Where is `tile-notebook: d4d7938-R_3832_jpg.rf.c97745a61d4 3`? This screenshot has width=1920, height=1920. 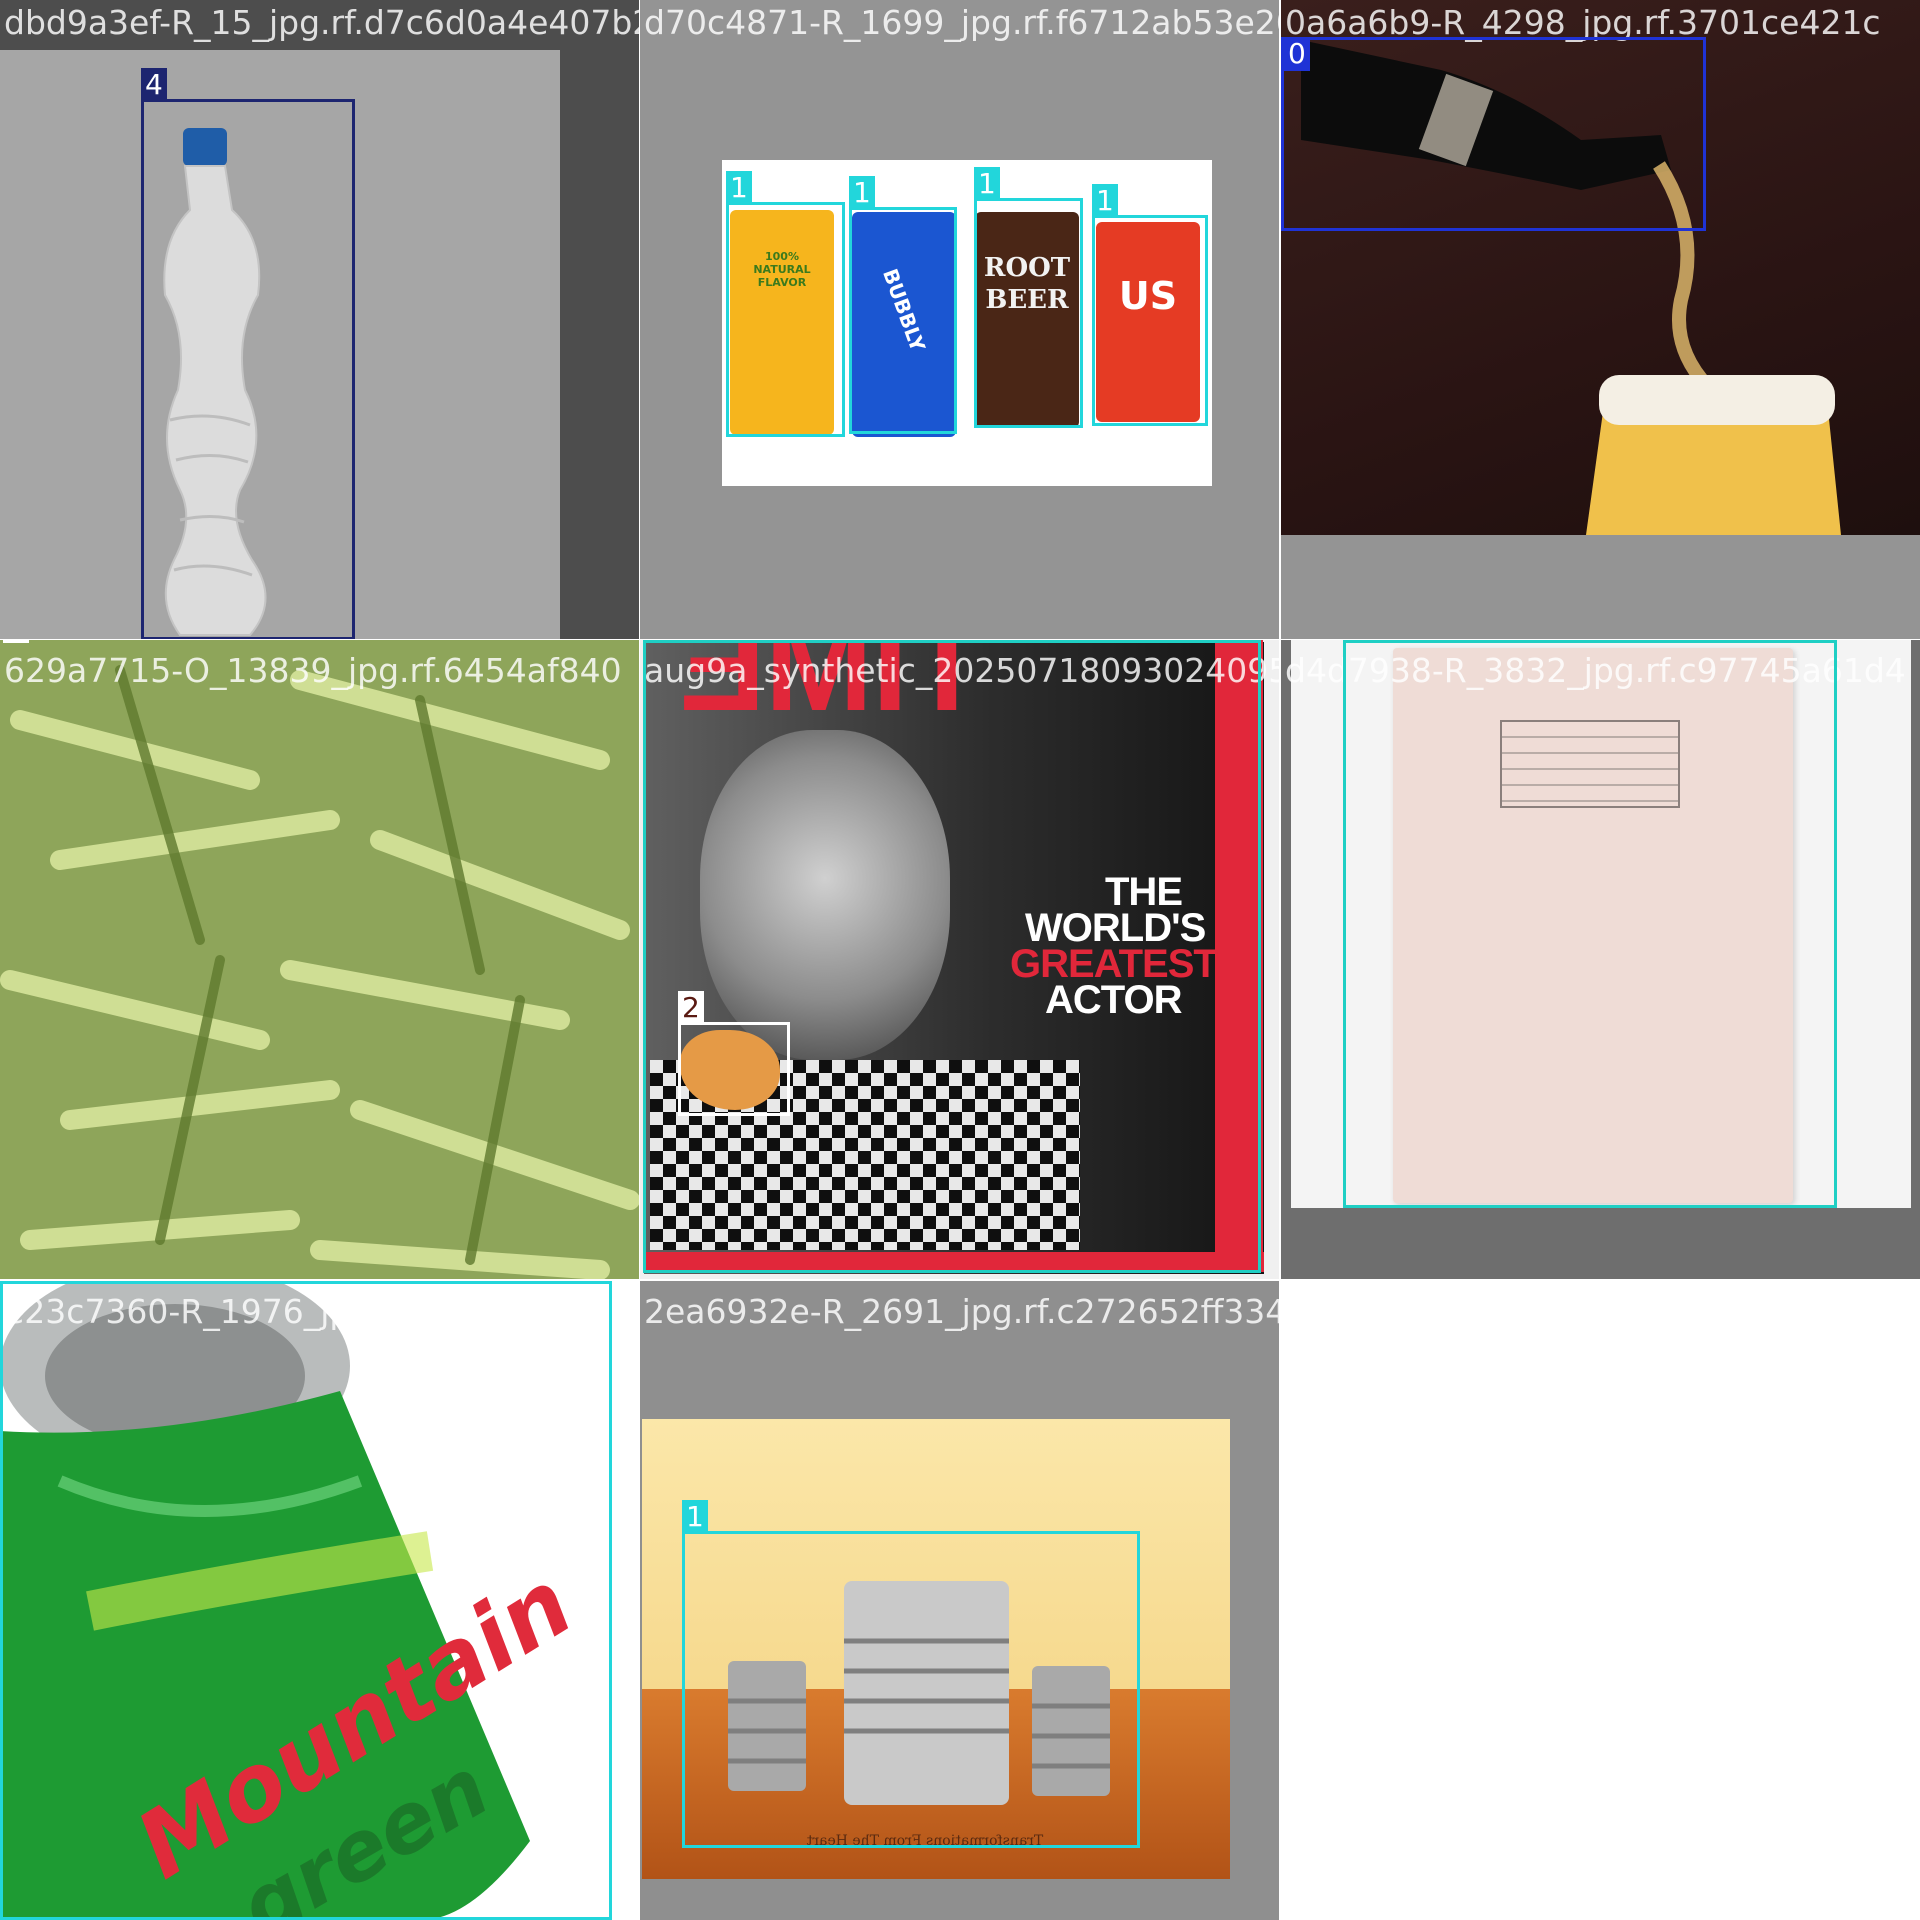
tile-notebook: d4d7938-R_3832_jpg.rf.c97745a61d4 3 is located at coordinates (1600, 959).